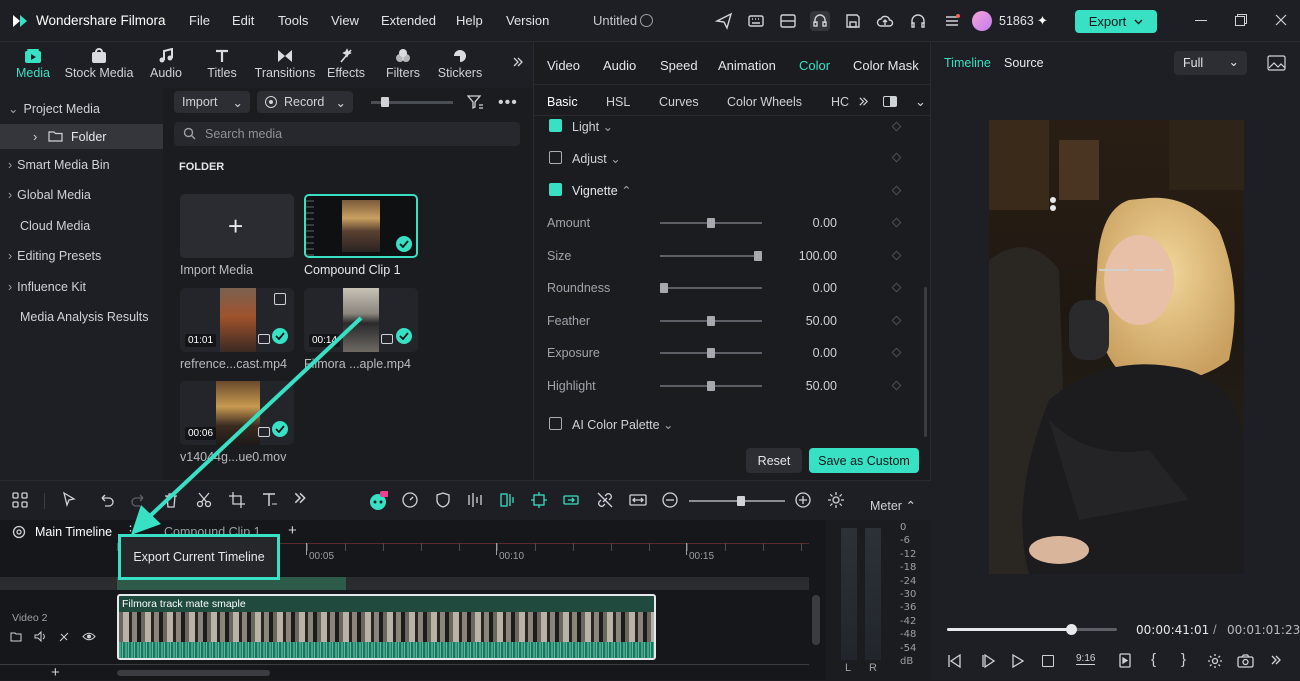 Image resolution: width=1300 pixels, height=681 pixels. What do you see at coordinates (222, 63) in the screenshot?
I see `tab-titles: Titles` at bounding box center [222, 63].